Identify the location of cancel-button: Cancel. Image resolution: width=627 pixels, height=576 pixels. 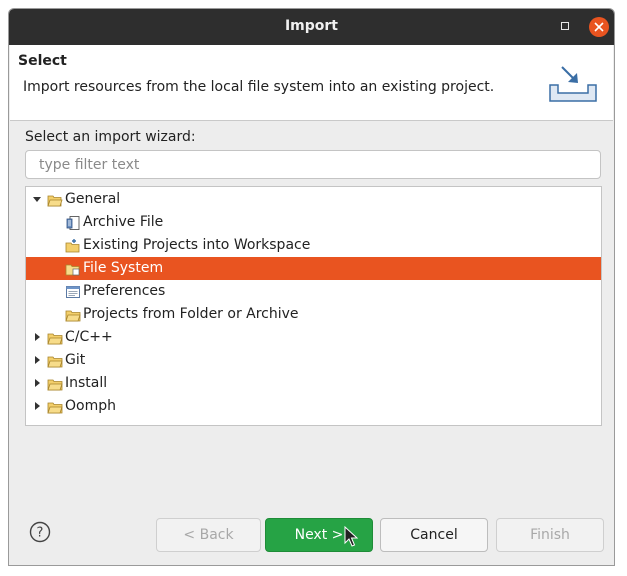
(434, 535).